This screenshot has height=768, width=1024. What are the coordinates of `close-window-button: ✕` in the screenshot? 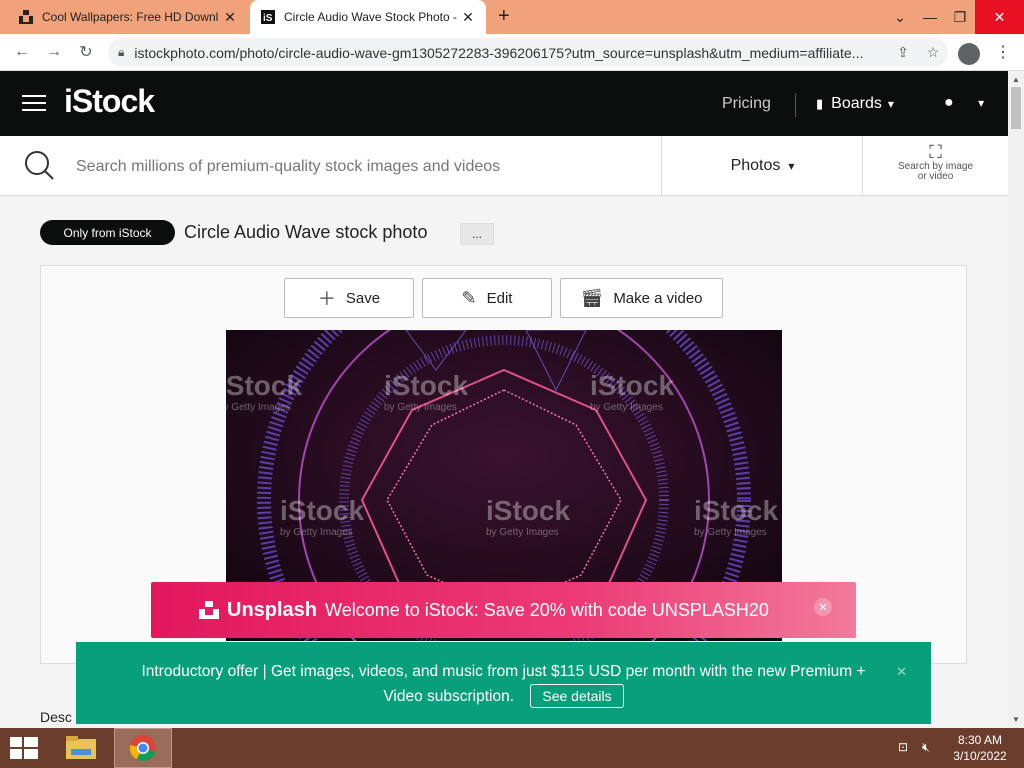 It's located at (999, 17).